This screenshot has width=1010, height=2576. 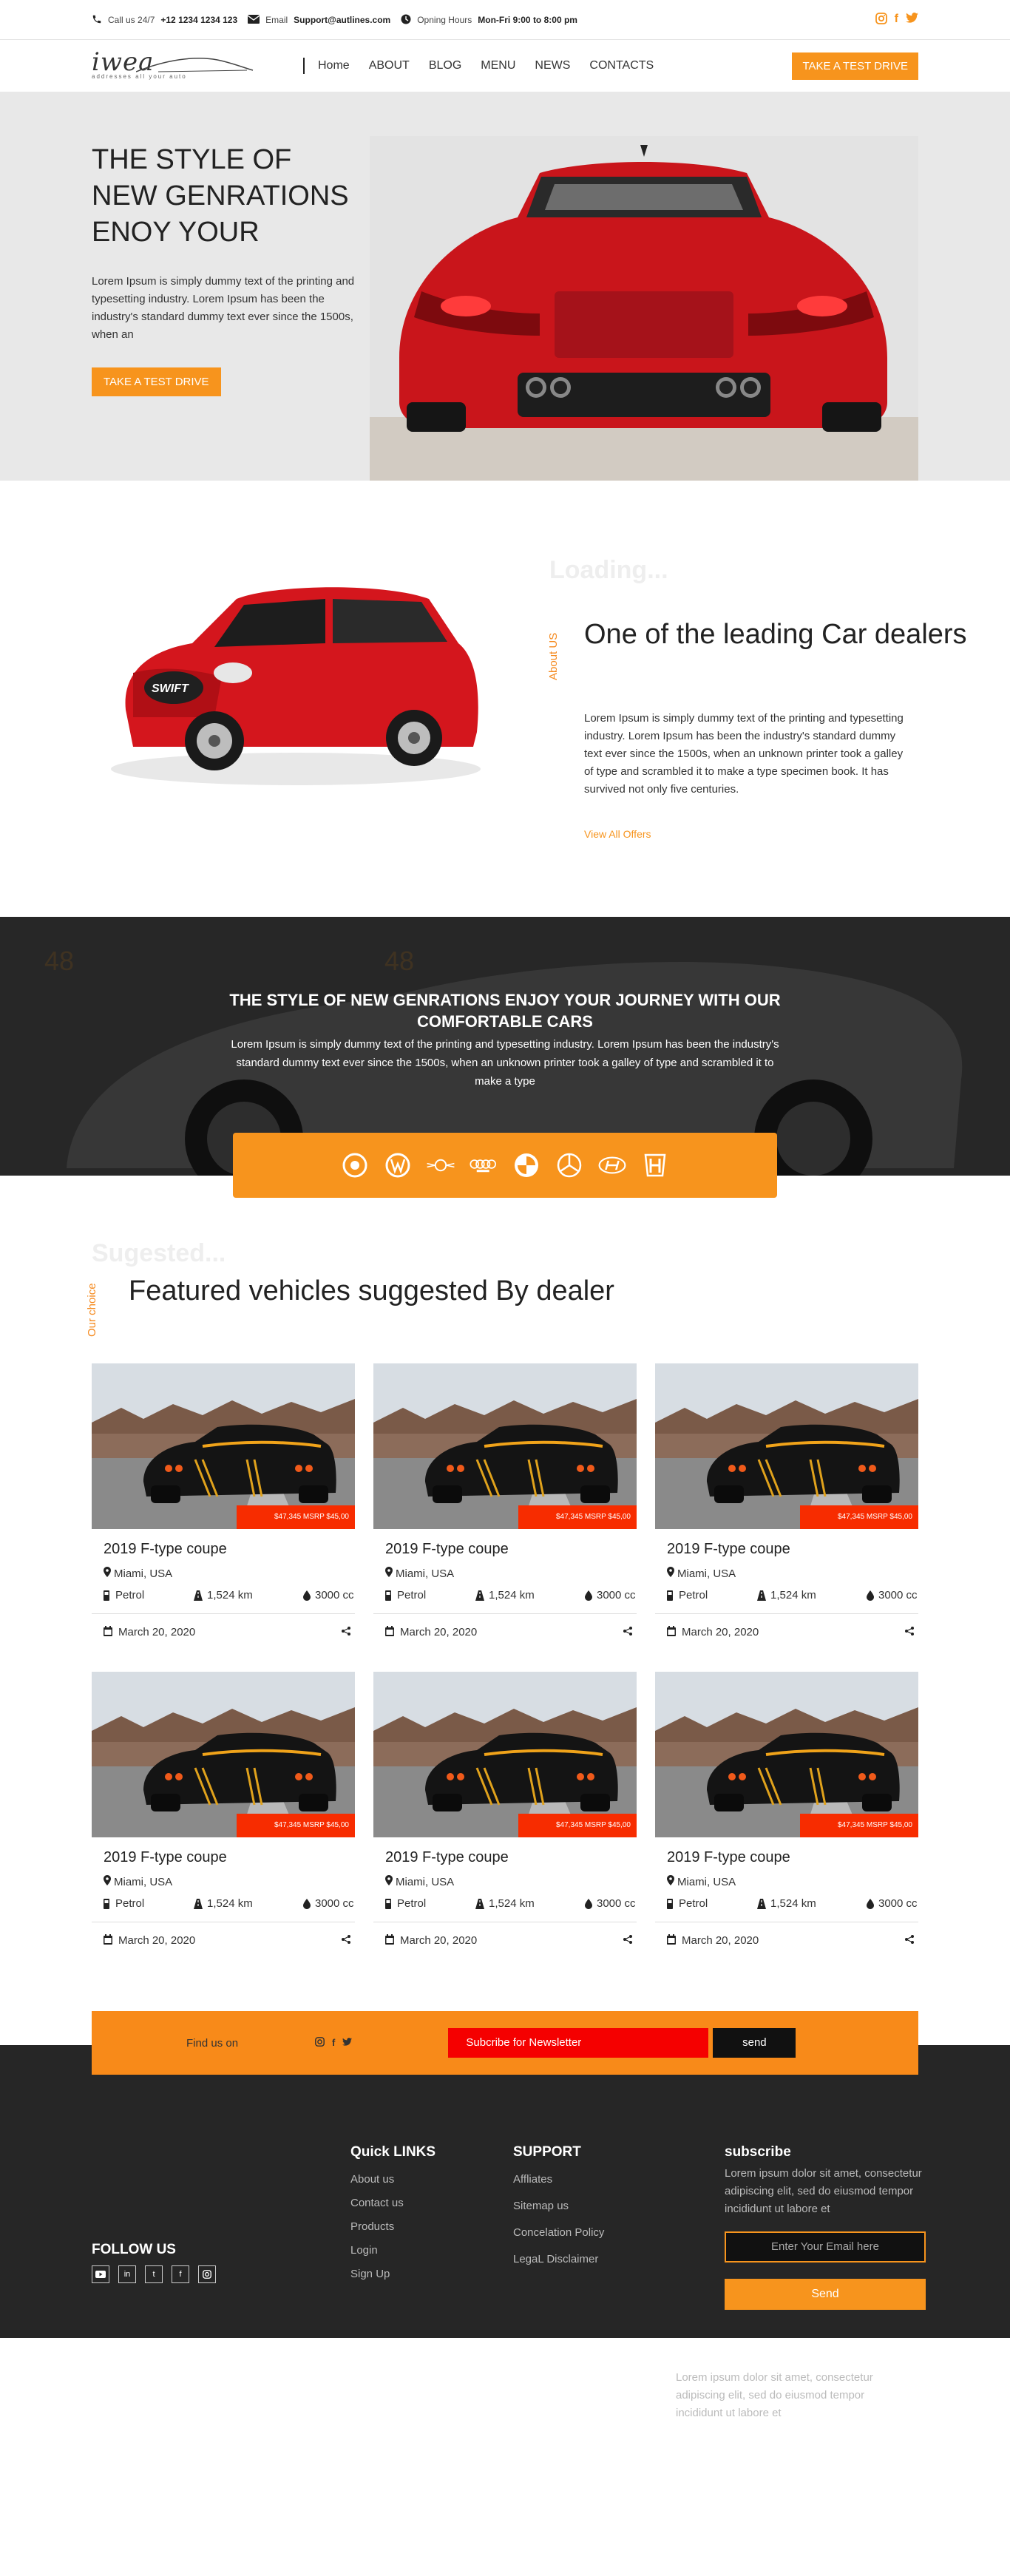 I want to click on footer-link-login: Login, so click(x=393, y=2251).